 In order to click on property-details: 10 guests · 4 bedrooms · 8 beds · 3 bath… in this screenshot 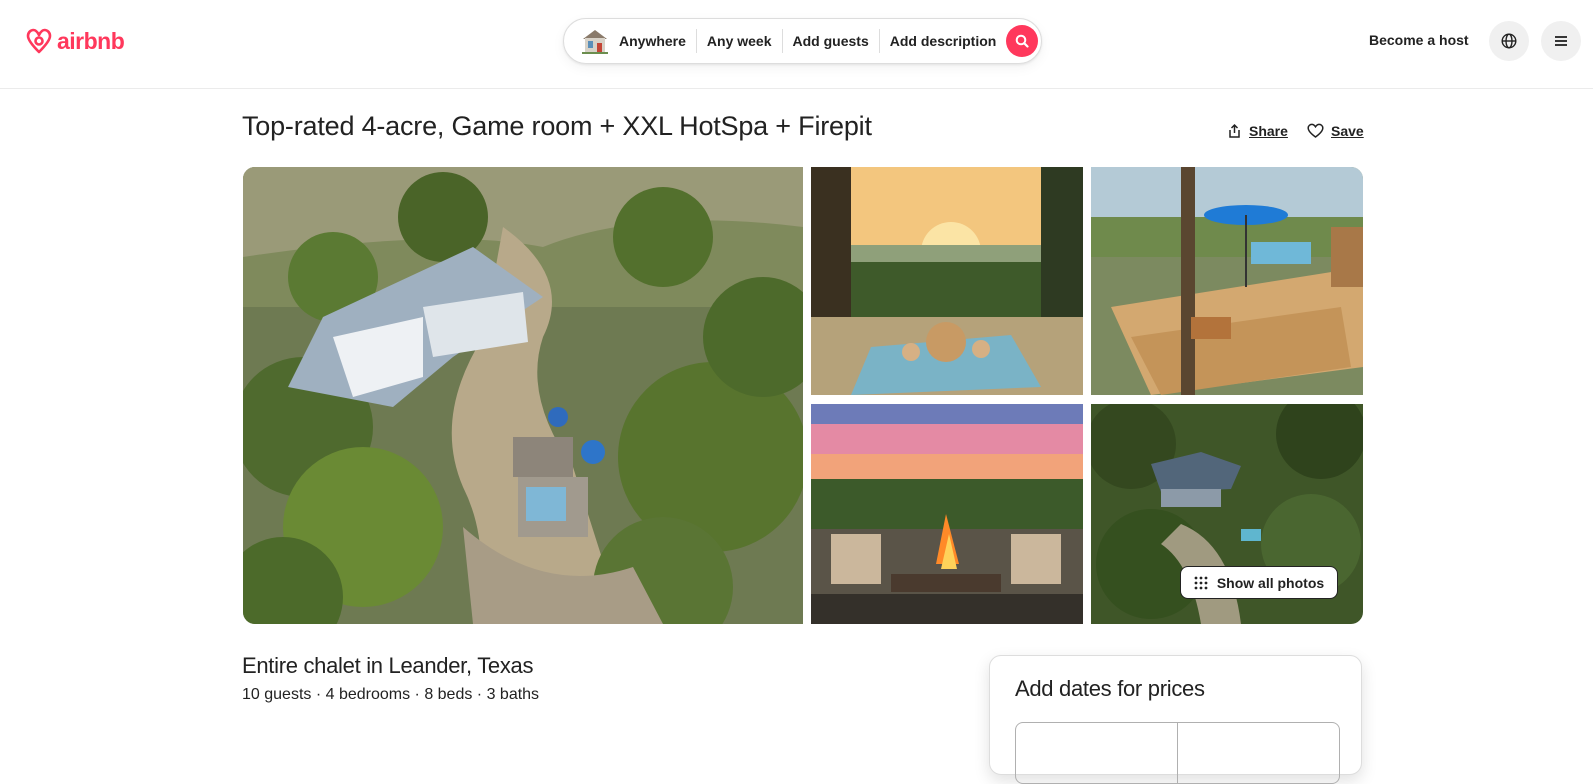, I will do `click(391, 694)`.